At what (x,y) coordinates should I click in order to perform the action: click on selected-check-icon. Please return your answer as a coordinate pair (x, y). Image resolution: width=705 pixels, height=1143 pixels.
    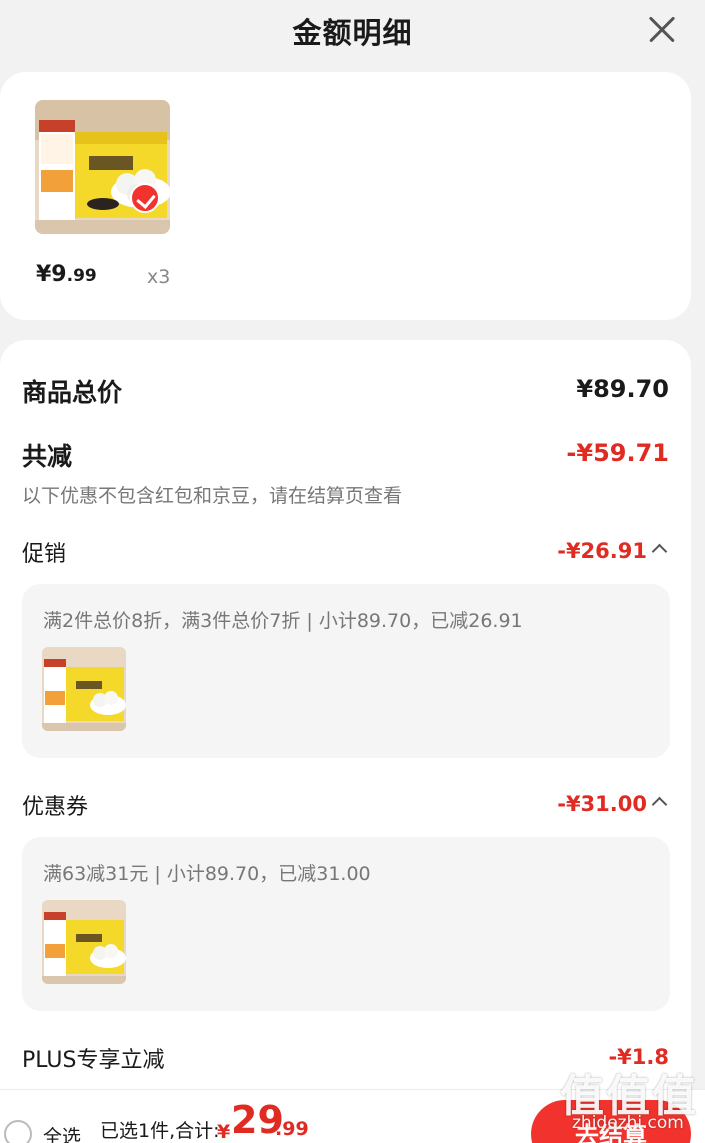
    Looking at the image, I should click on (145, 198).